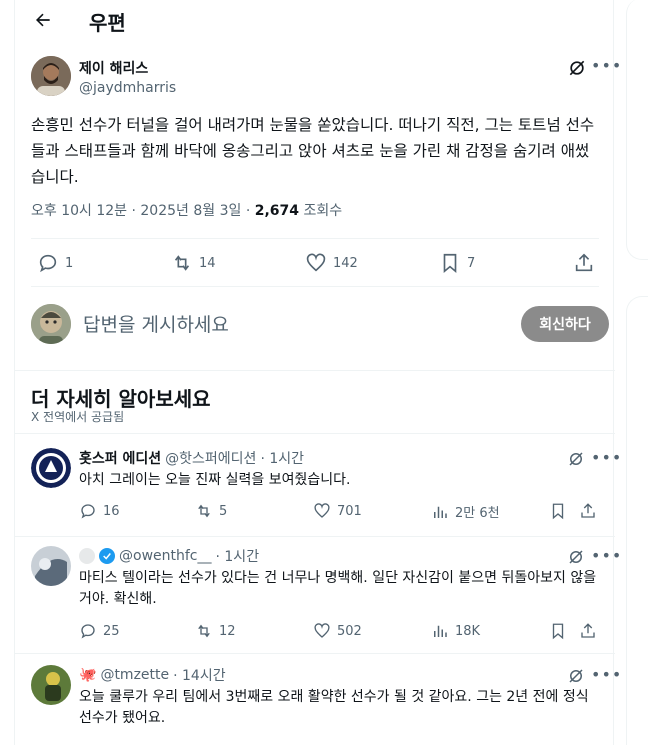 This screenshot has height=745, width=648. Describe the element at coordinates (345, 263) in the screenshot. I see `like-count: 142` at that location.